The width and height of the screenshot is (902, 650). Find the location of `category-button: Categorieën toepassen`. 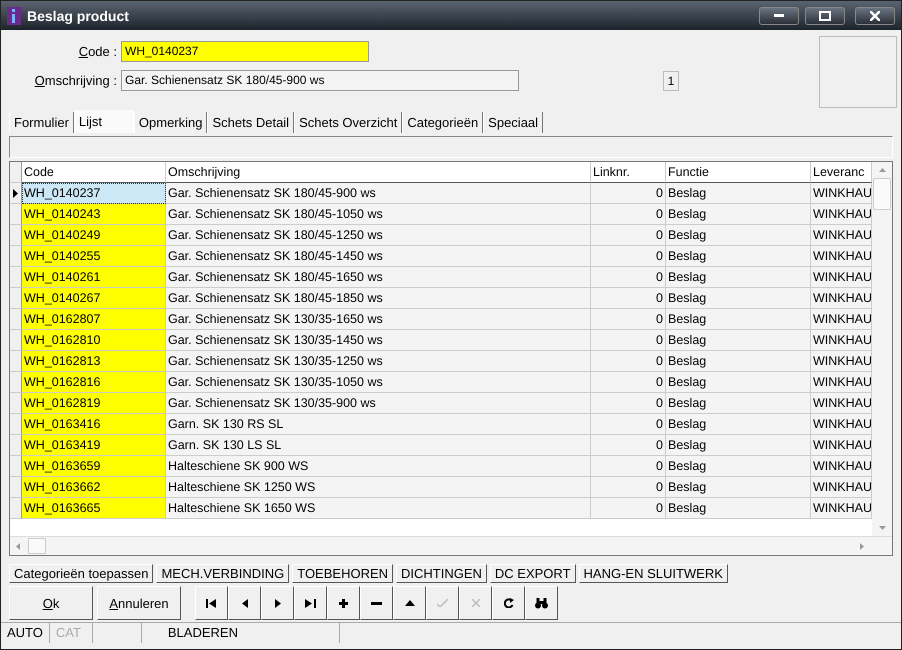

category-button: Categorieën toepassen is located at coordinates (81, 573).